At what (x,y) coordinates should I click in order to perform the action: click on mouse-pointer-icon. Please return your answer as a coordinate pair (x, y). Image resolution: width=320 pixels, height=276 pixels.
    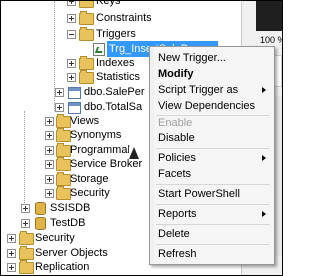
    Looking at the image, I should click on (134, 153).